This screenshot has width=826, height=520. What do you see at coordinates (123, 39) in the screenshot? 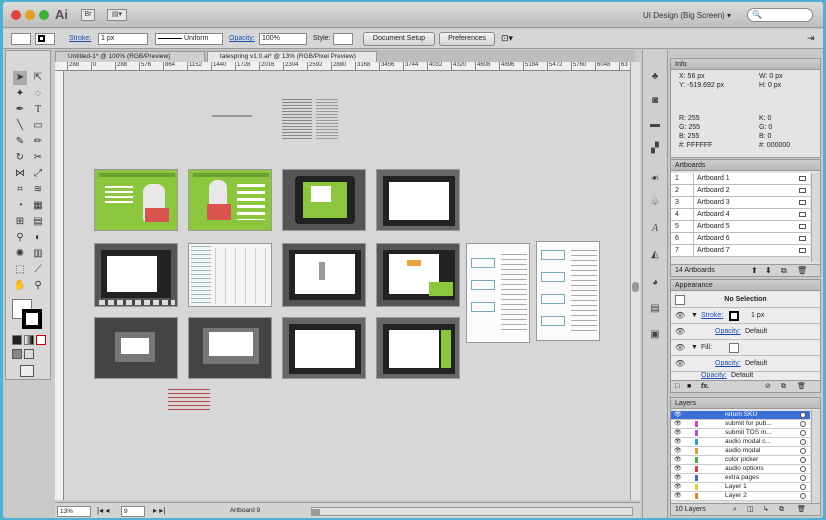
I see `stroke-weight-input: 1 px` at bounding box center [123, 39].